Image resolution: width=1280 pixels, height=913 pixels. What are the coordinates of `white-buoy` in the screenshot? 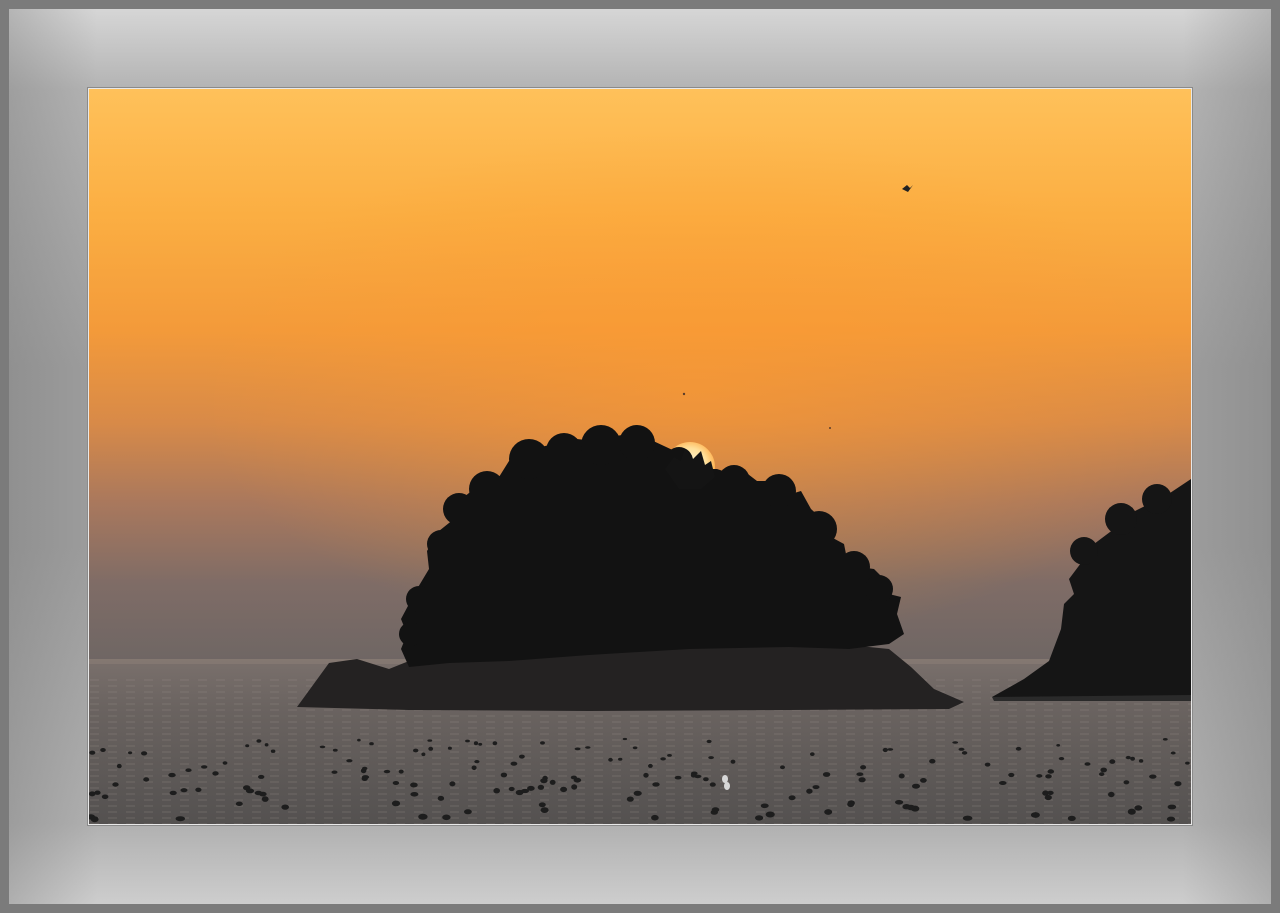 It's located at (727, 786).